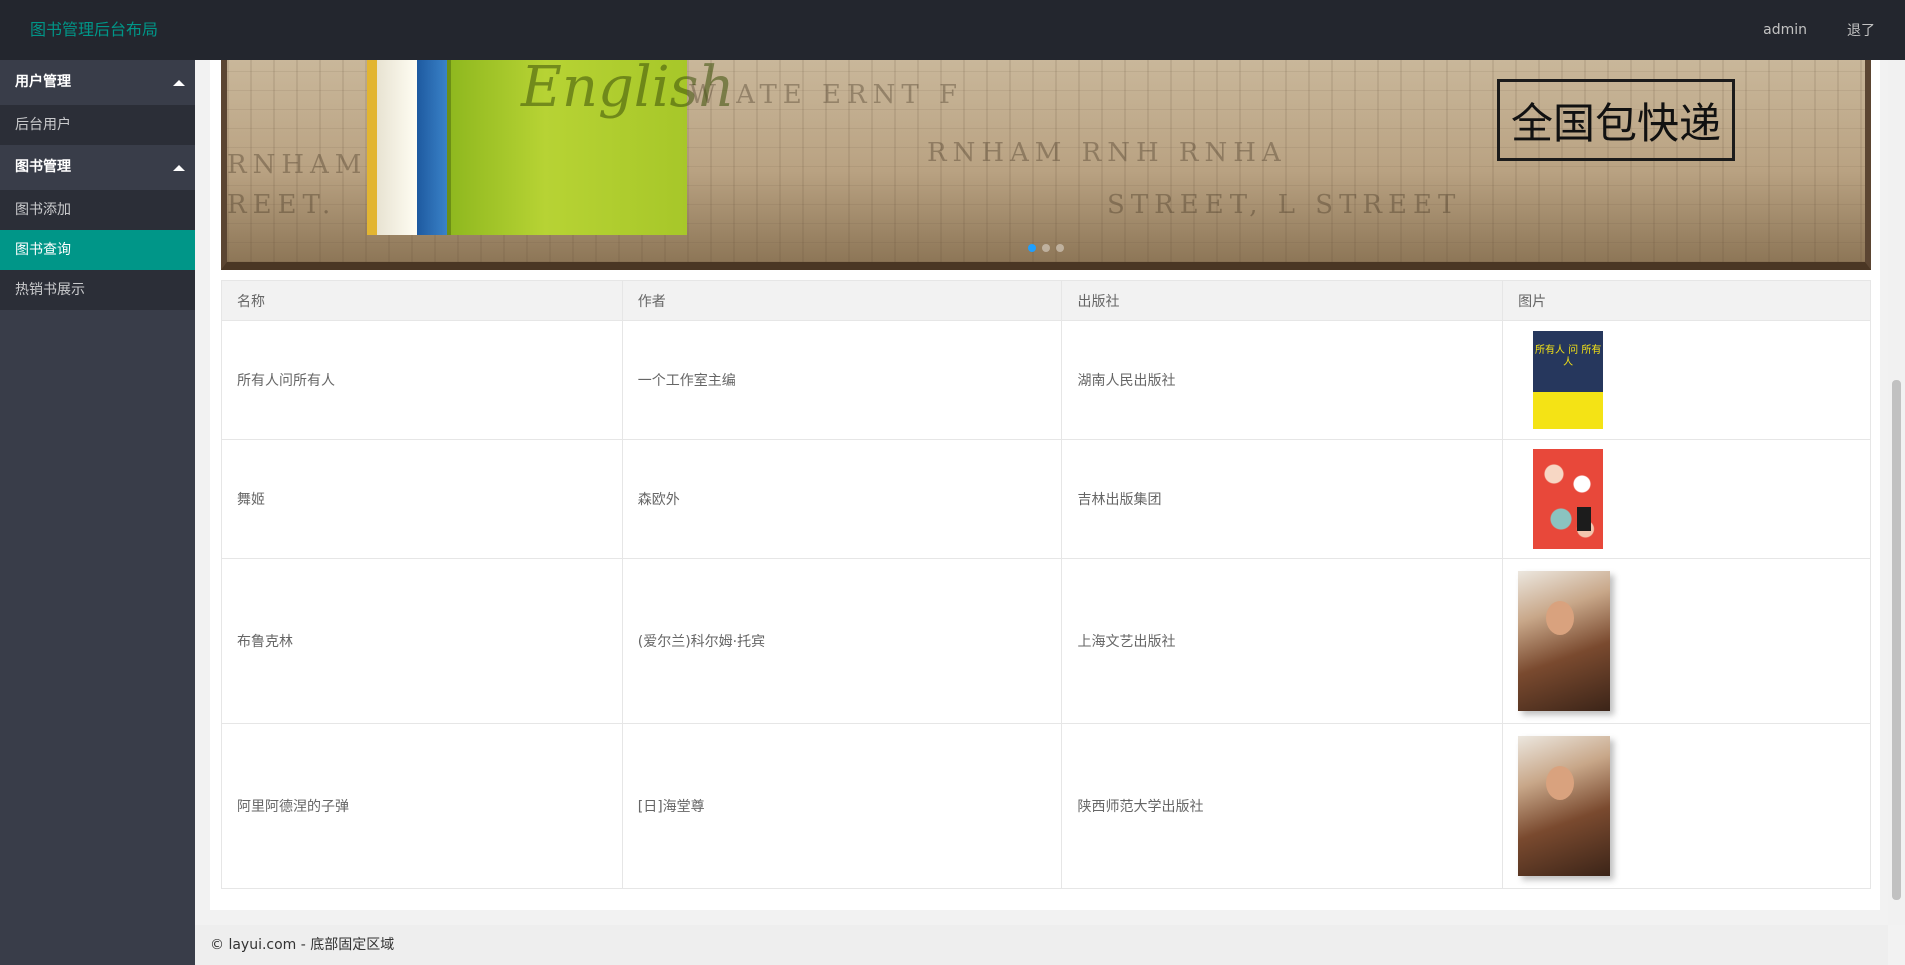 The height and width of the screenshot is (965, 1905). Describe the element at coordinates (952, 30) in the screenshot. I see `top-header: 图书管理后台布局 admin 退了` at that location.